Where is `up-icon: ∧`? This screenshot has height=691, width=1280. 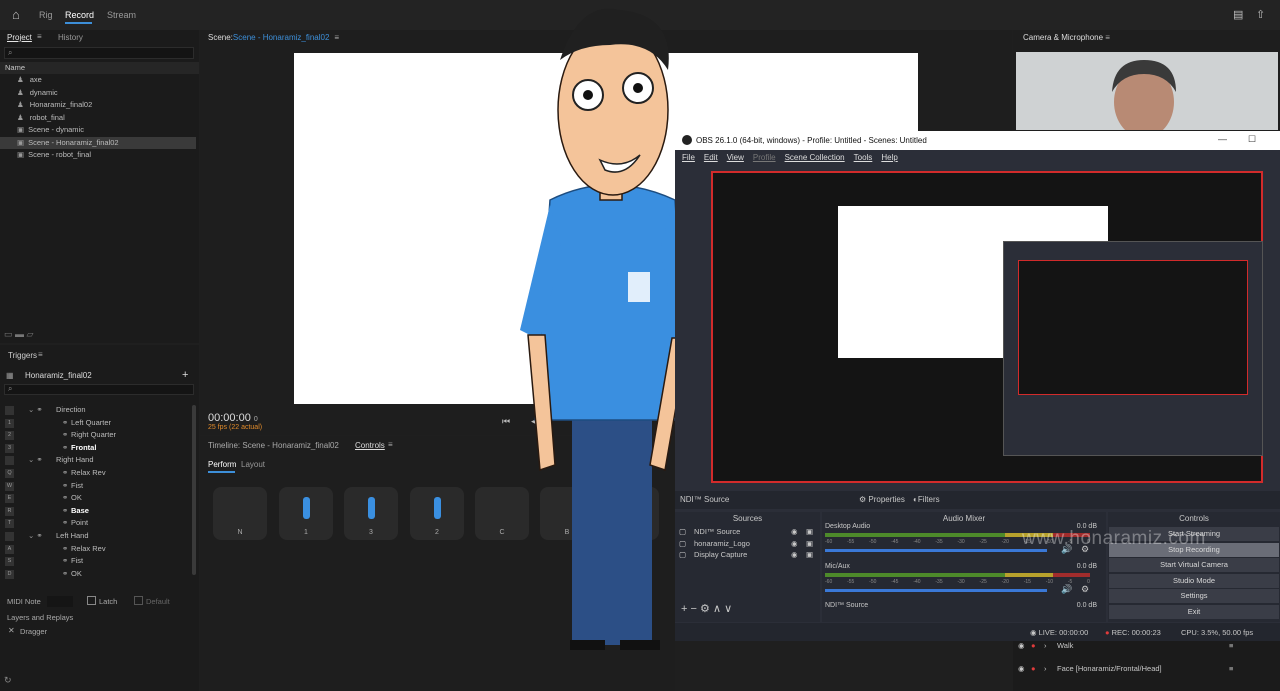 up-icon: ∧ is located at coordinates (717, 609).